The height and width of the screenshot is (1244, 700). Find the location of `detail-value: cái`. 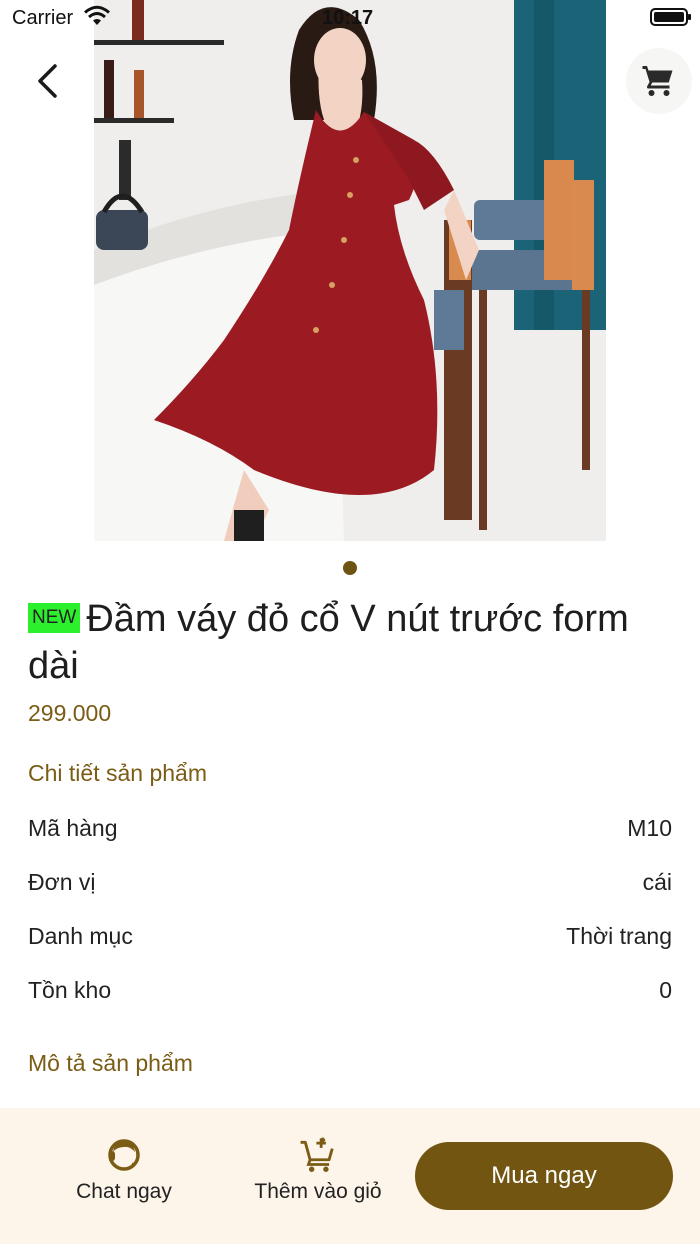

detail-value: cái is located at coordinates (657, 881).